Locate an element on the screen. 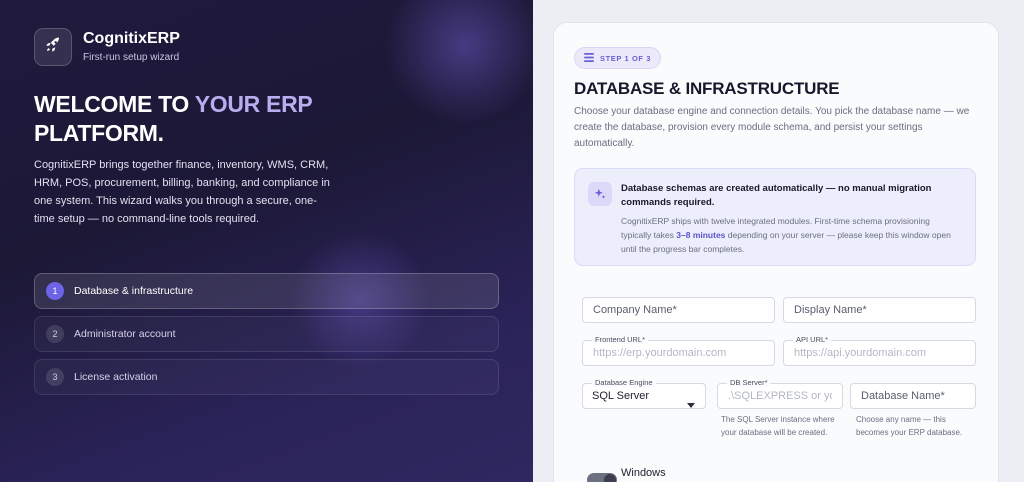 The image size is (1024, 482). db-server-field: DB Server* is located at coordinates (780, 393).